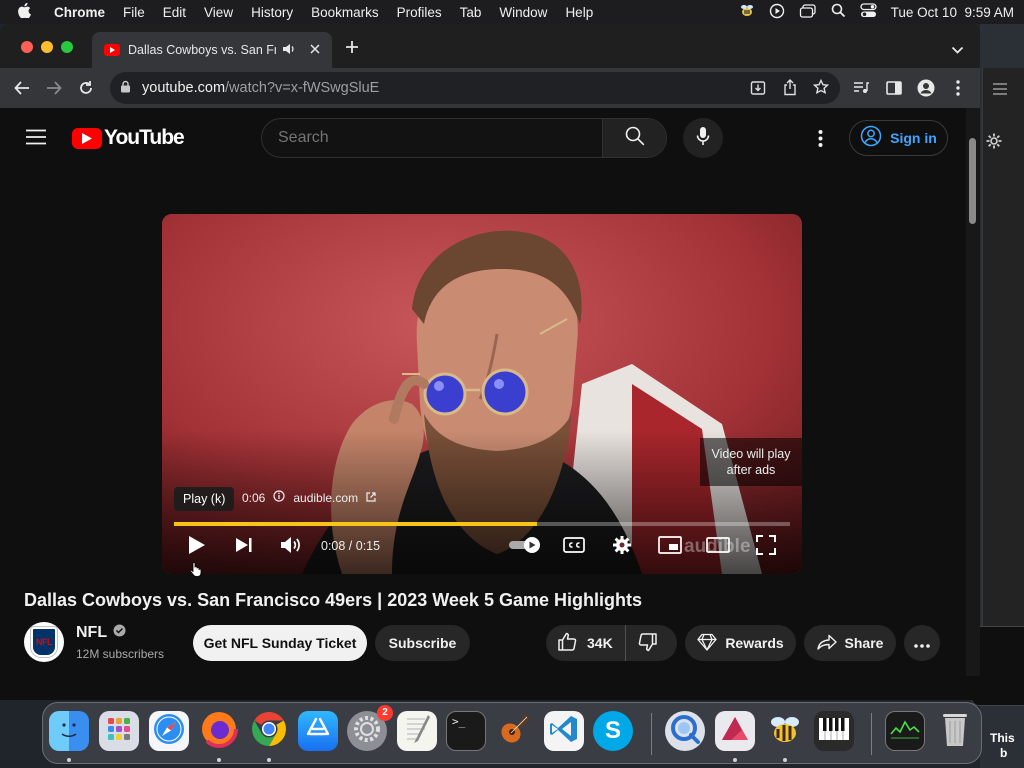 The height and width of the screenshot is (768, 1024). I want to click on menu-edit: Edit, so click(174, 12).